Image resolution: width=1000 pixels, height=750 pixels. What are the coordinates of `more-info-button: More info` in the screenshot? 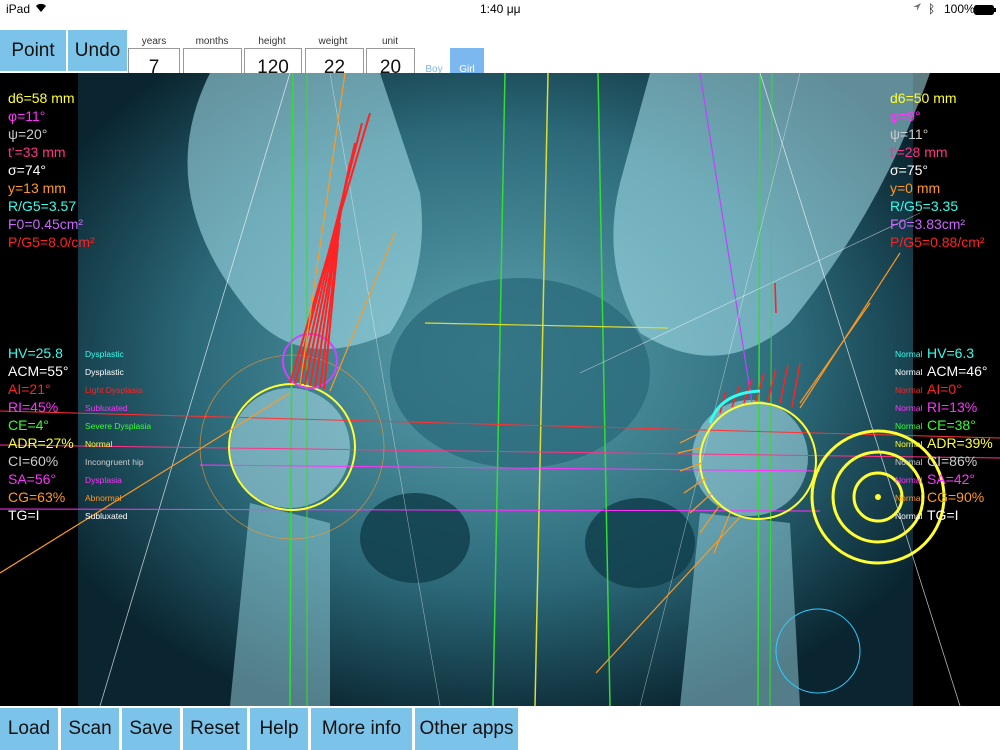 It's located at (361, 729).